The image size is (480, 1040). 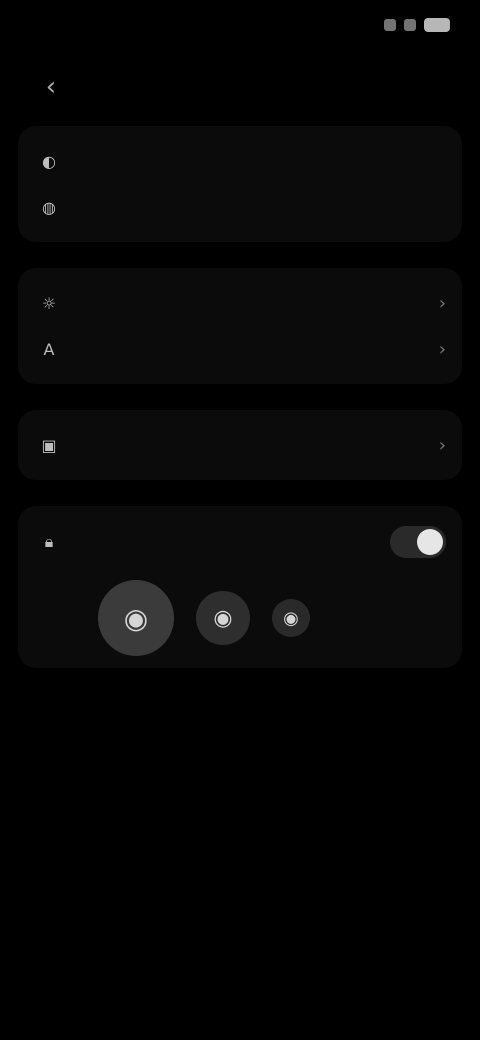 I want to click on toggle-knob, so click(x=430, y=542).